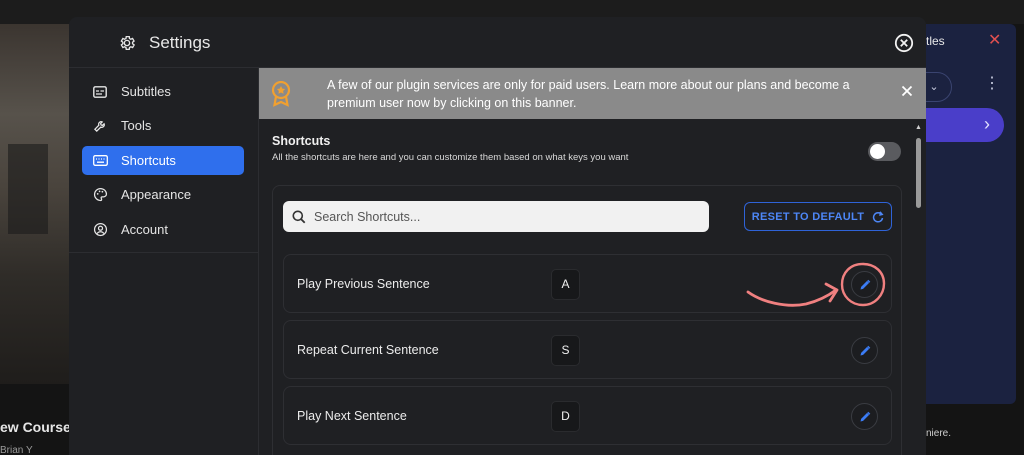 Image resolution: width=1024 pixels, height=455 pixels. I want to click on subtitles-icon, so click(100, 92).